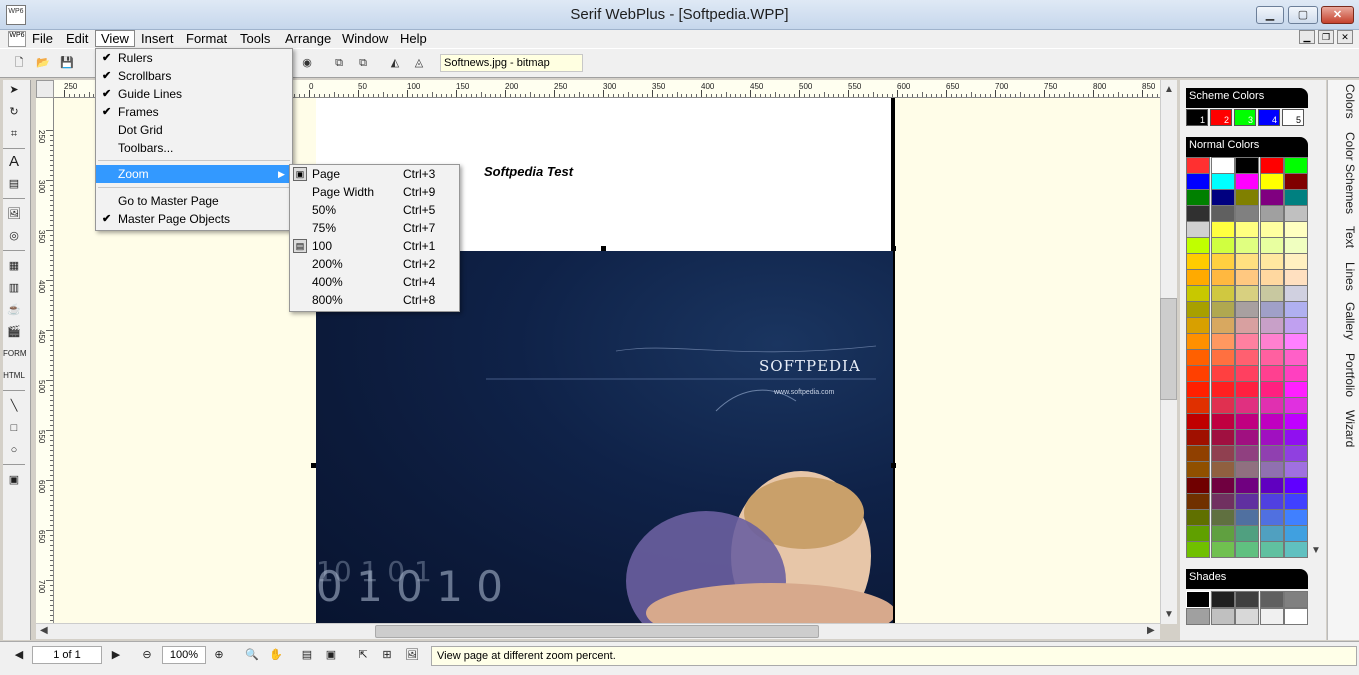  What do you see at coordinates (1337, 15) in the screenshot?
I see `close-button: ✕` at bounding box center [1337, 15].